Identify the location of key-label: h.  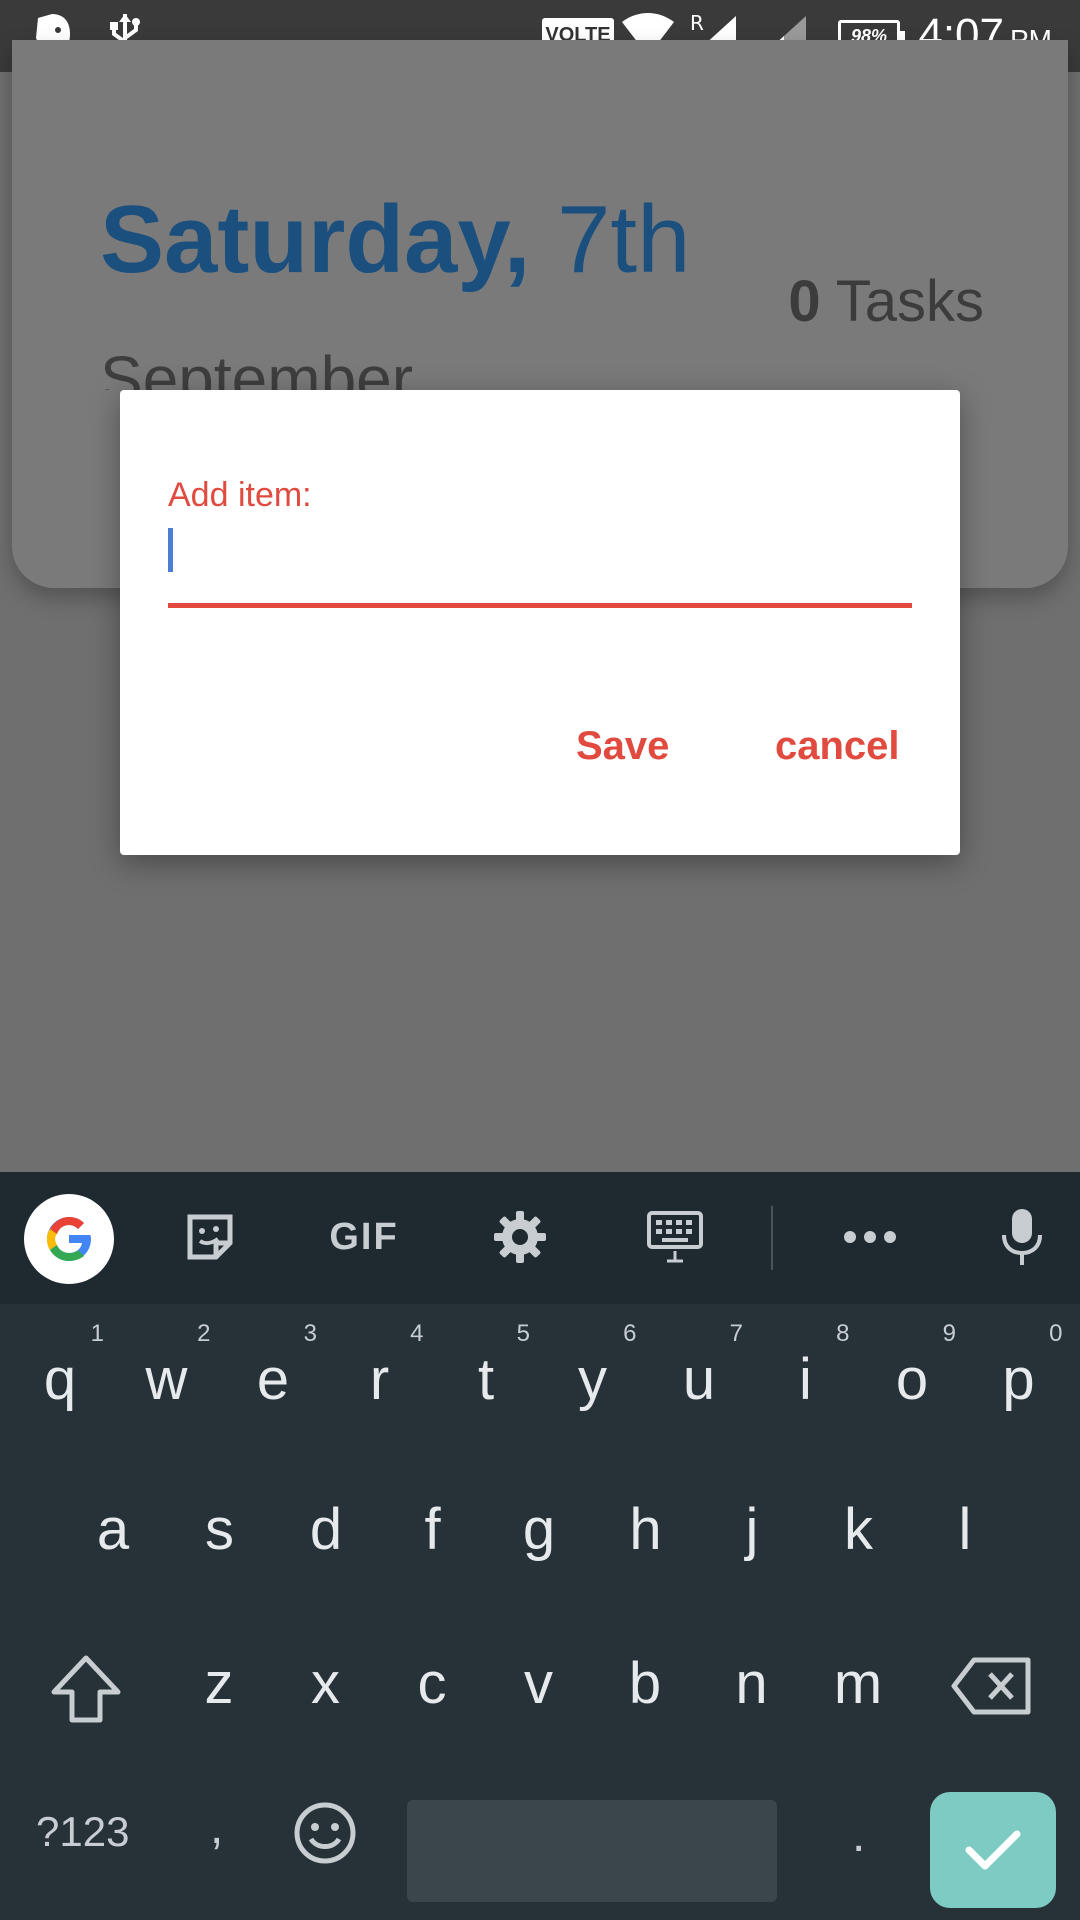
(645, 1529).